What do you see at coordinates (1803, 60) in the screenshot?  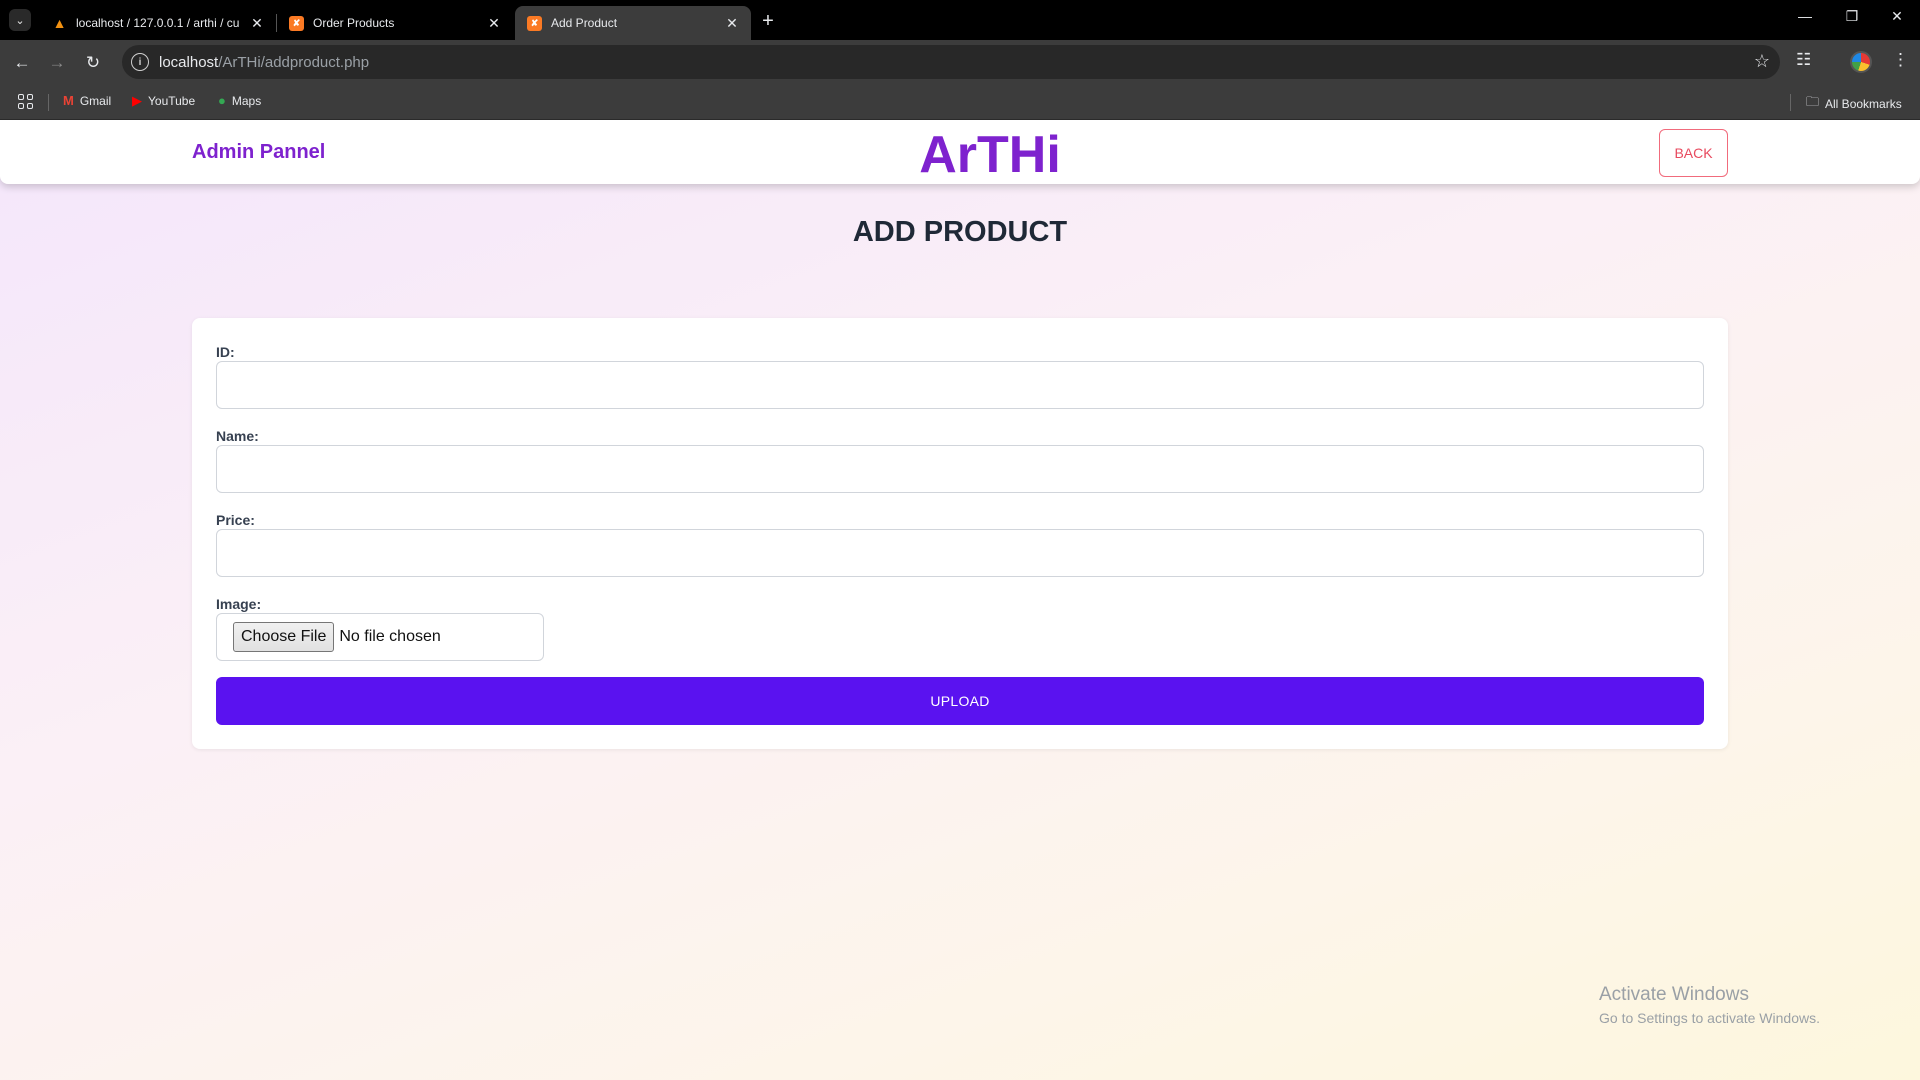 I see `extensions-puzzle-icon: ☷` at bounding box center [1803, 60].